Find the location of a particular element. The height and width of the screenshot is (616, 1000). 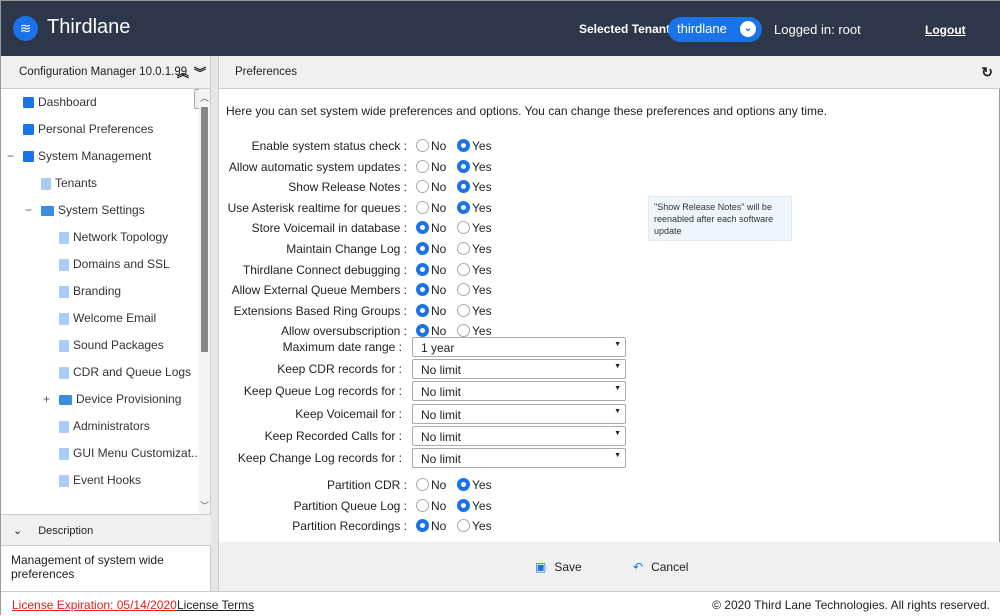

preference-row: Keep CDR records for : No limit ▼ is located at coordinates (429, 369).